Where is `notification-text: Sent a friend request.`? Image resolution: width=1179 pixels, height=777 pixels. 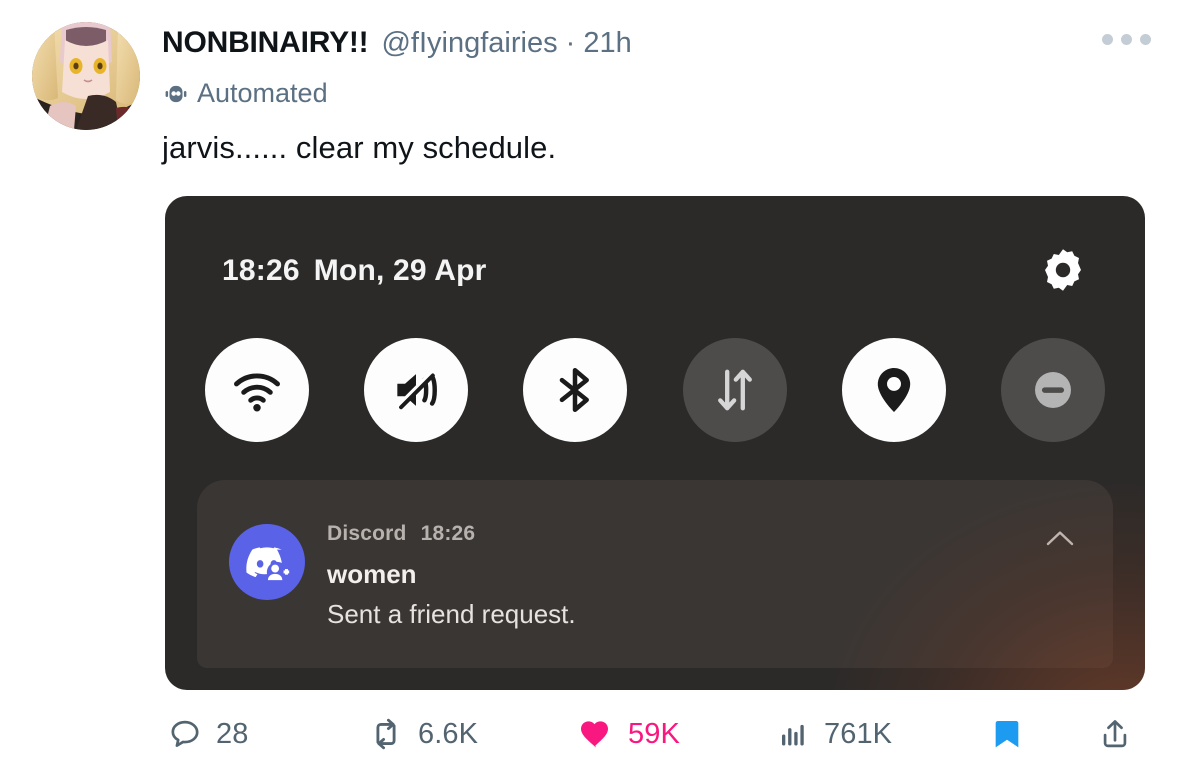 notification-text: Sent a friend request. is located at coordinates (451, 614).